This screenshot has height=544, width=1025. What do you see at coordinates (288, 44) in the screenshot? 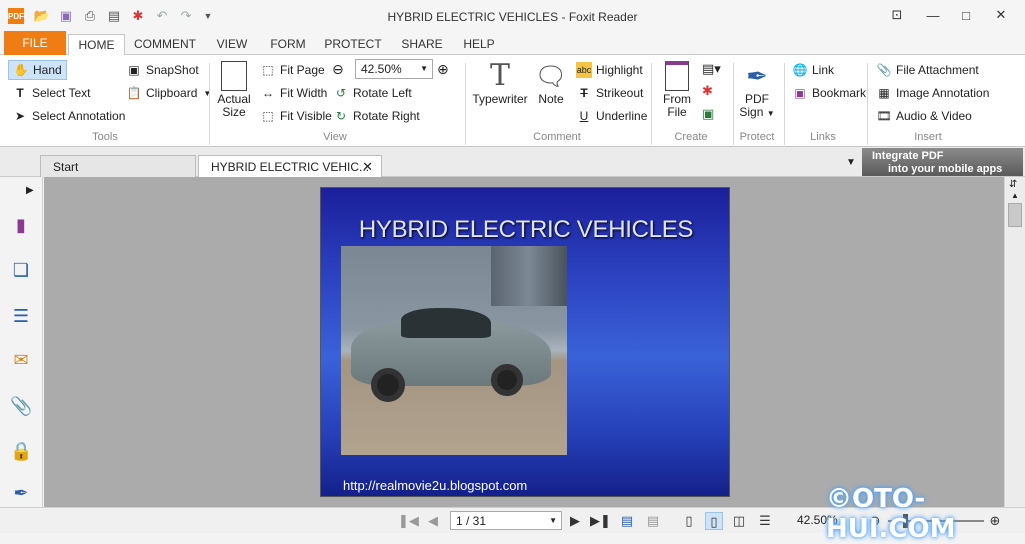
I see `tab-form: FORM` at bounding box center [288, 44].